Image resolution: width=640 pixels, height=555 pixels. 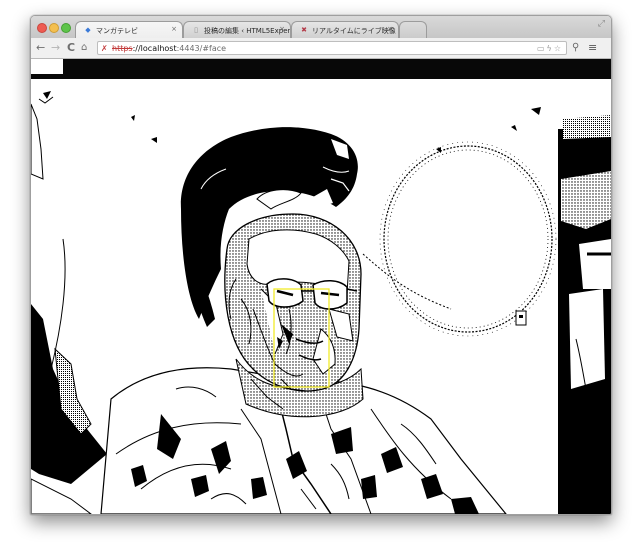 I want to click on tab-live-video: ✖ リアルタイムにライブ映像 ×, so click(x=345, y=29).